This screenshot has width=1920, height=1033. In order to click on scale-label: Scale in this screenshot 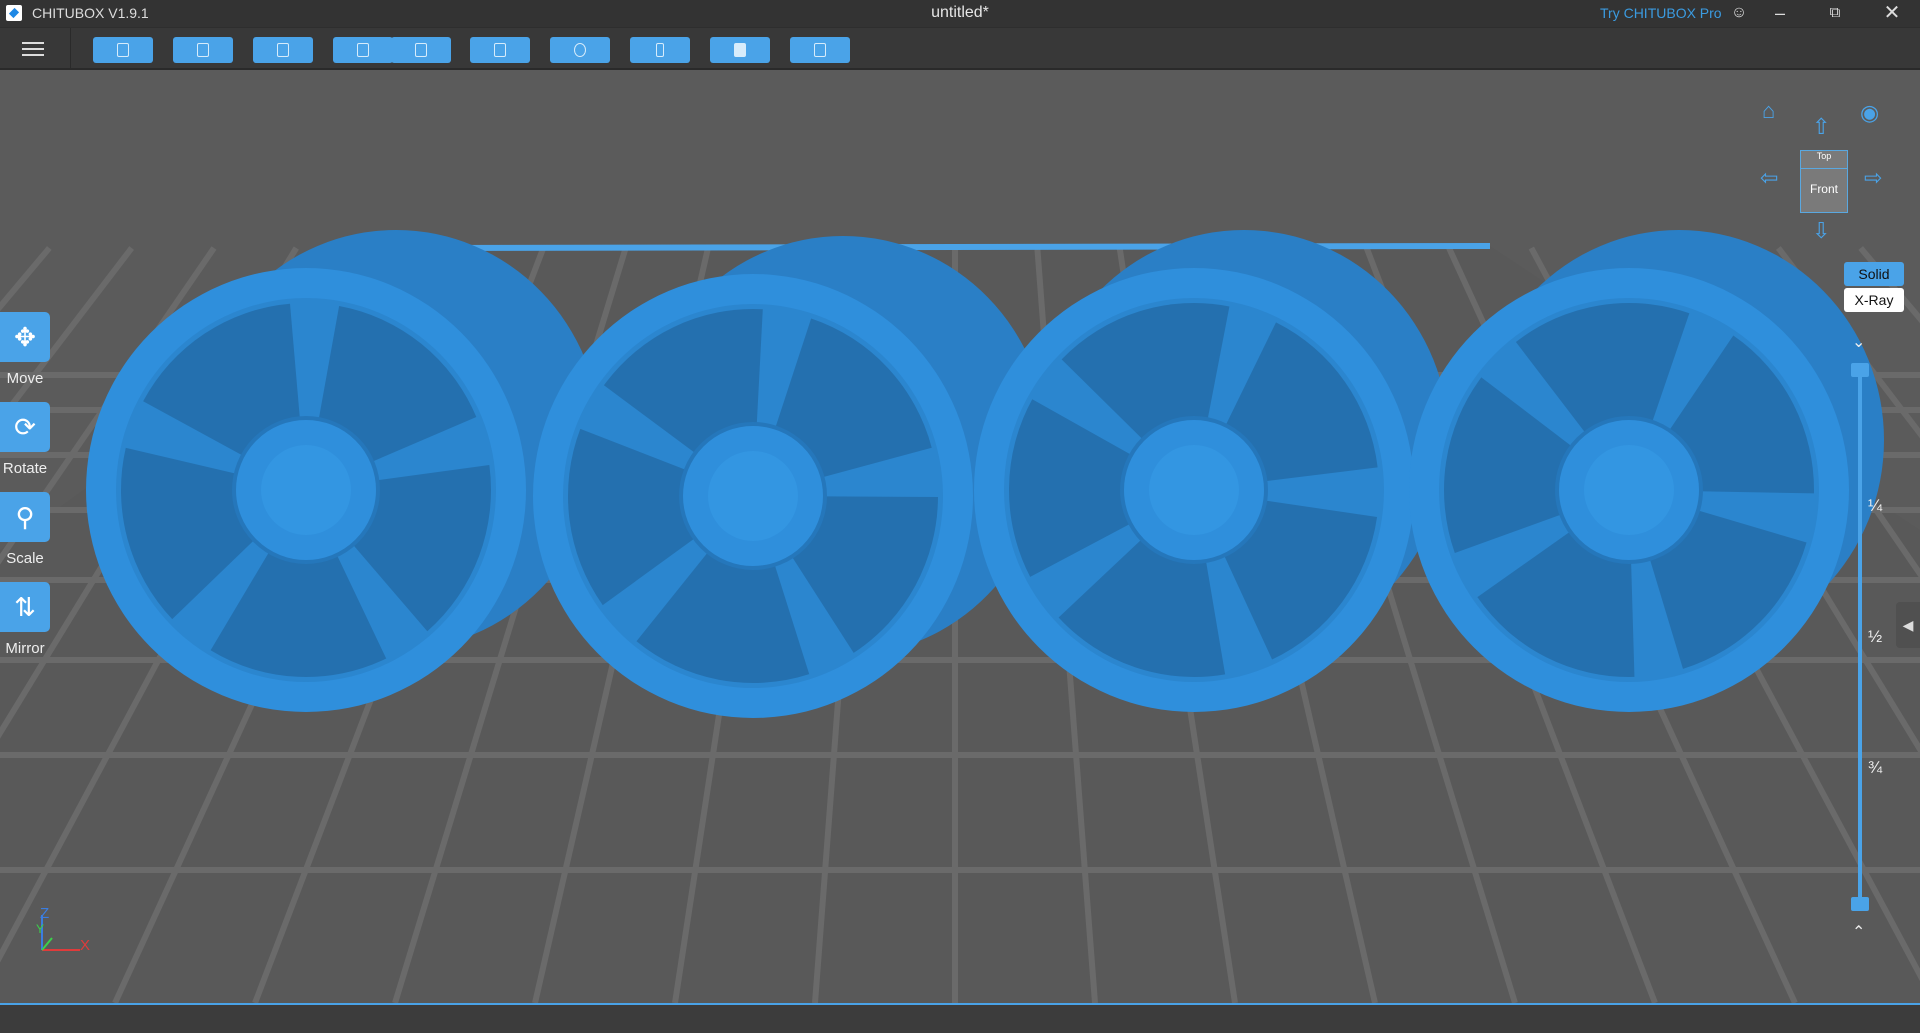, I will do `click(25, 558)`.